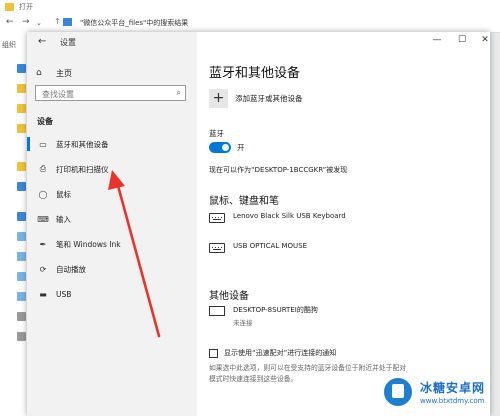  What do you see at coordinates (21, 216) in the screenshot?
I see `this-pc-icon` at bounding box center [21, 216].